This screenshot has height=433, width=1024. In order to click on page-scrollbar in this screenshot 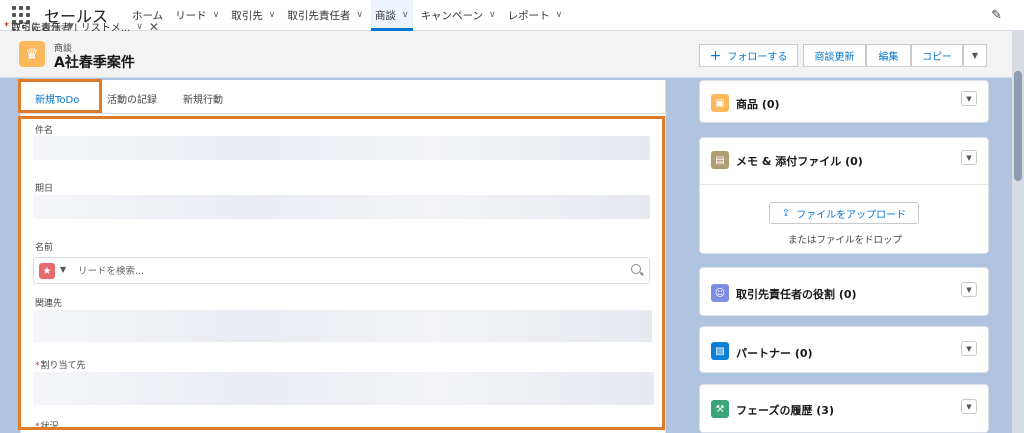, I will do `click(1018, 232)`.